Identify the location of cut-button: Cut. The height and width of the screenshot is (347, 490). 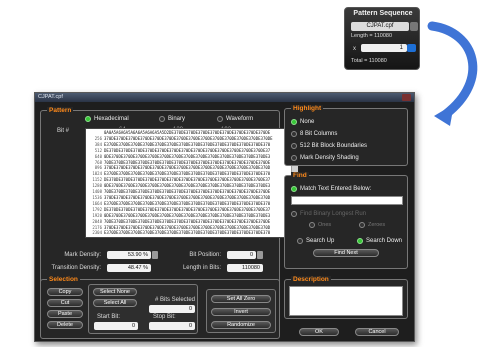
(65, 303).